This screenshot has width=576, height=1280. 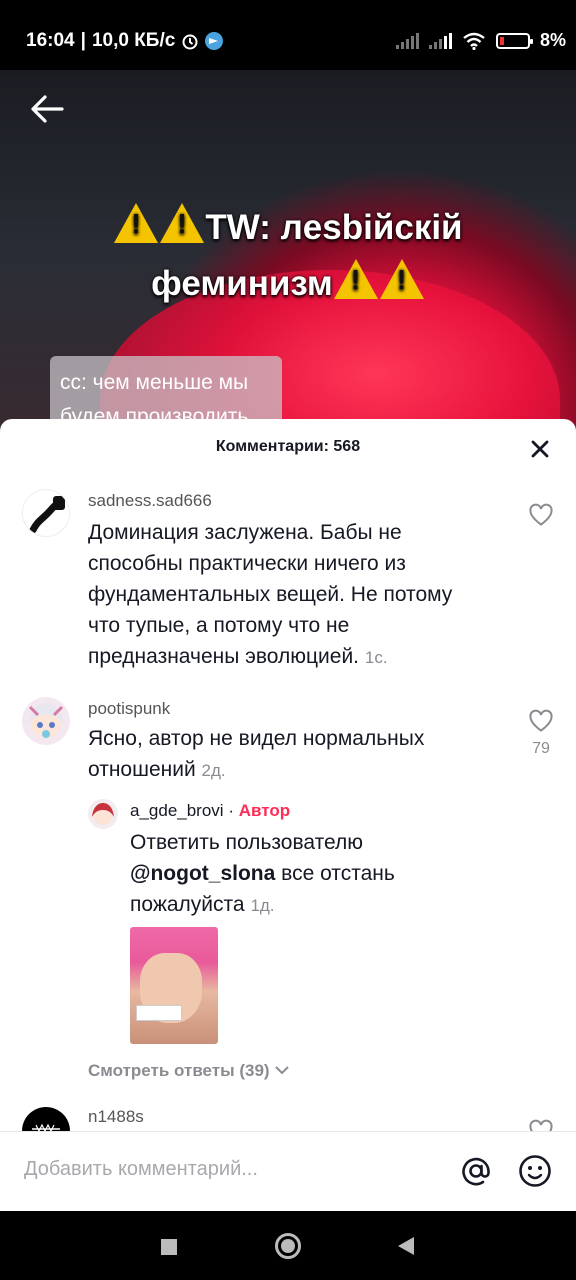 I want to click on close-icon, so click(x=540, y=449).